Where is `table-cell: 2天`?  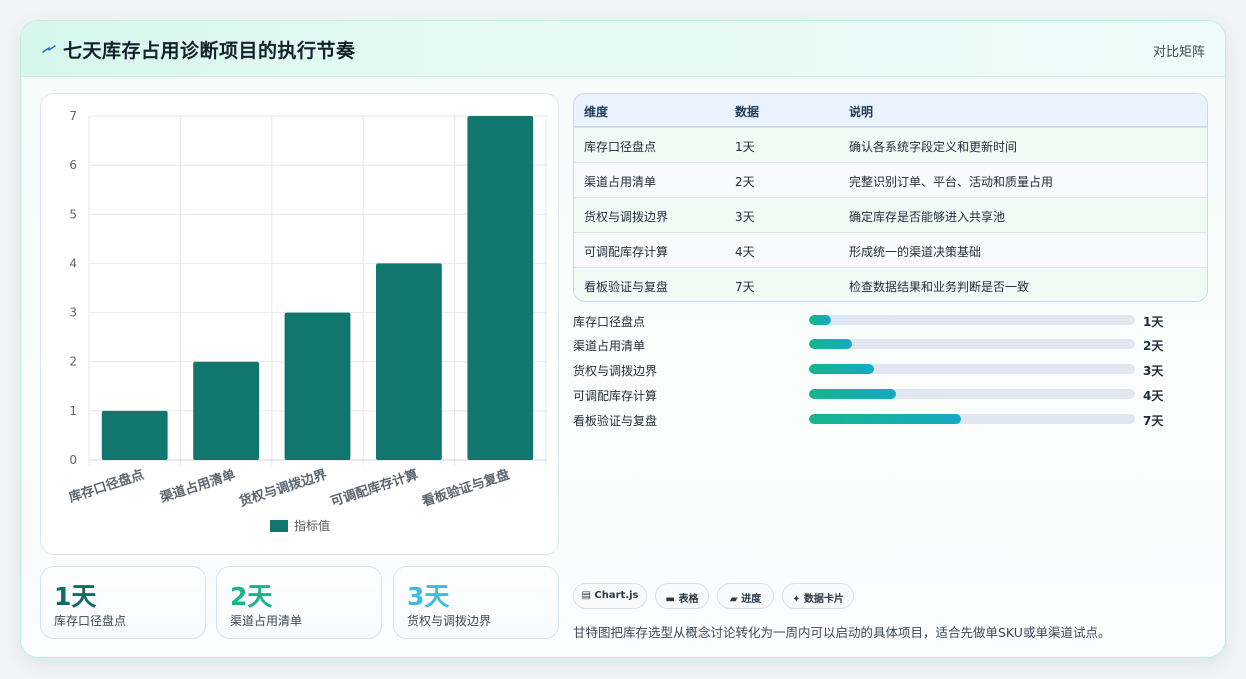 table-cell: 2天 is located at coordinates (745, 182).